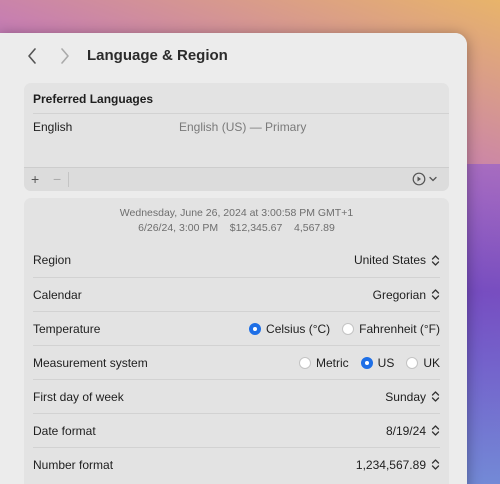  I want to click on calendar-label: Calendar, so click(57, 294).